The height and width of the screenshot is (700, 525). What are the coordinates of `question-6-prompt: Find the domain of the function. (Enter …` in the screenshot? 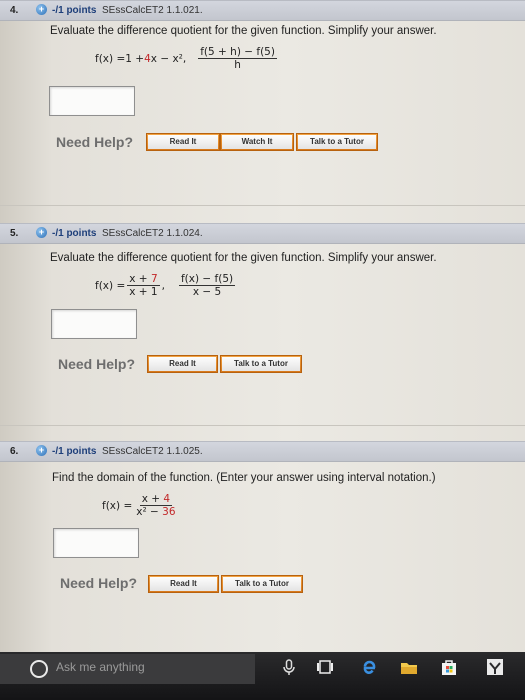 It's located at (244, 478).